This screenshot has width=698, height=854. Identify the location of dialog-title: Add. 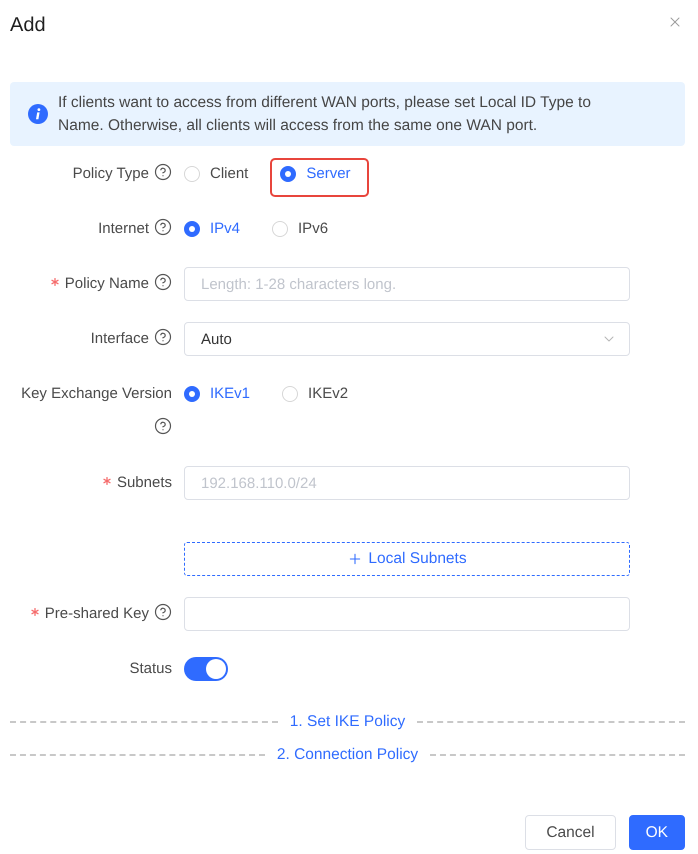
(28, 25).